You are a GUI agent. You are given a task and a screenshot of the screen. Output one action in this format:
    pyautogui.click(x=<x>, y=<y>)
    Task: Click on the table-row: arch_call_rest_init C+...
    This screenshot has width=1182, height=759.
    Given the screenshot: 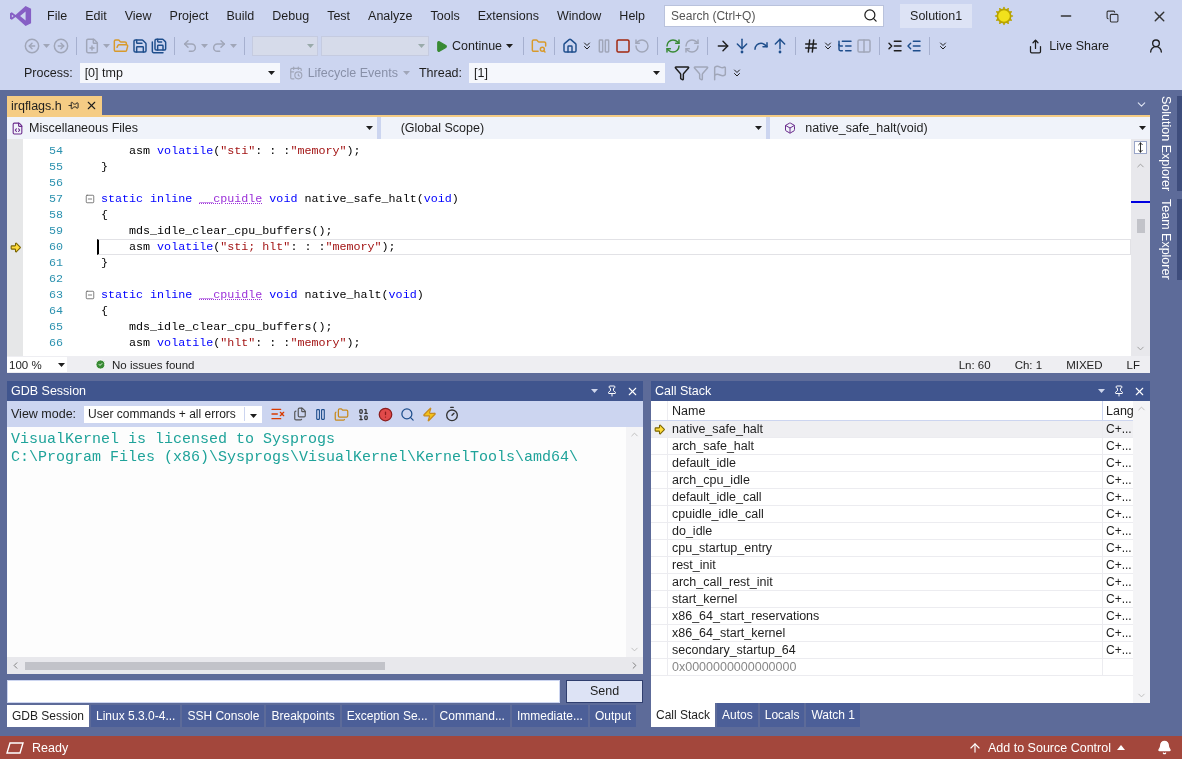 What is the action you would take?
    pyautogui.click(x=892, y=582)
    